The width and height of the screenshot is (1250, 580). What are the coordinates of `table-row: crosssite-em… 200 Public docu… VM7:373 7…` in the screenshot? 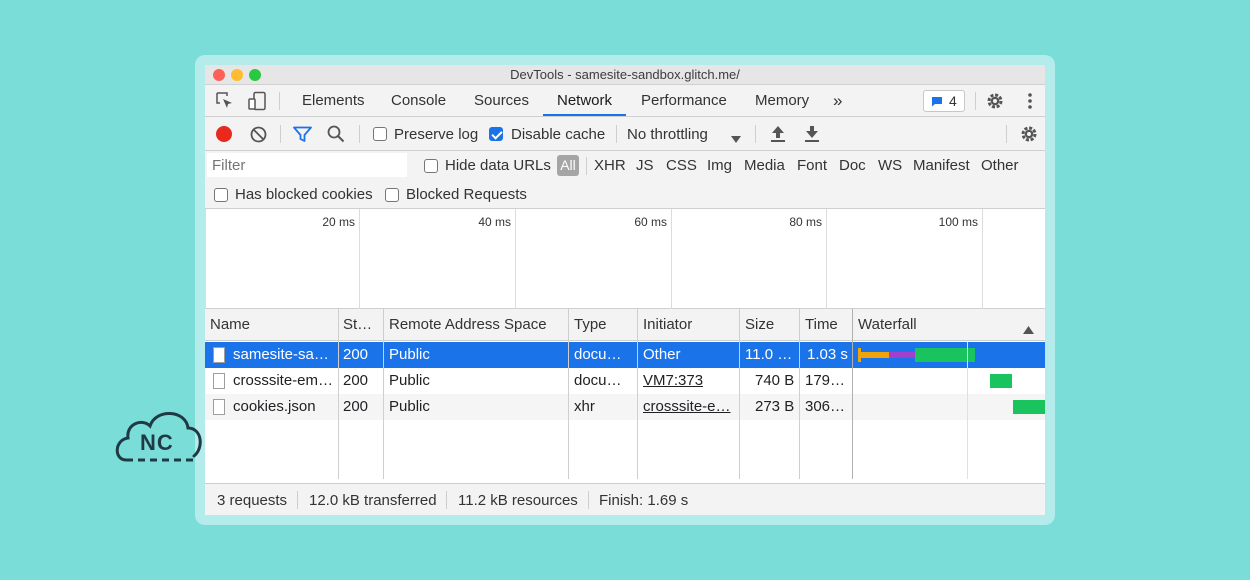 It's located at (625, 381).